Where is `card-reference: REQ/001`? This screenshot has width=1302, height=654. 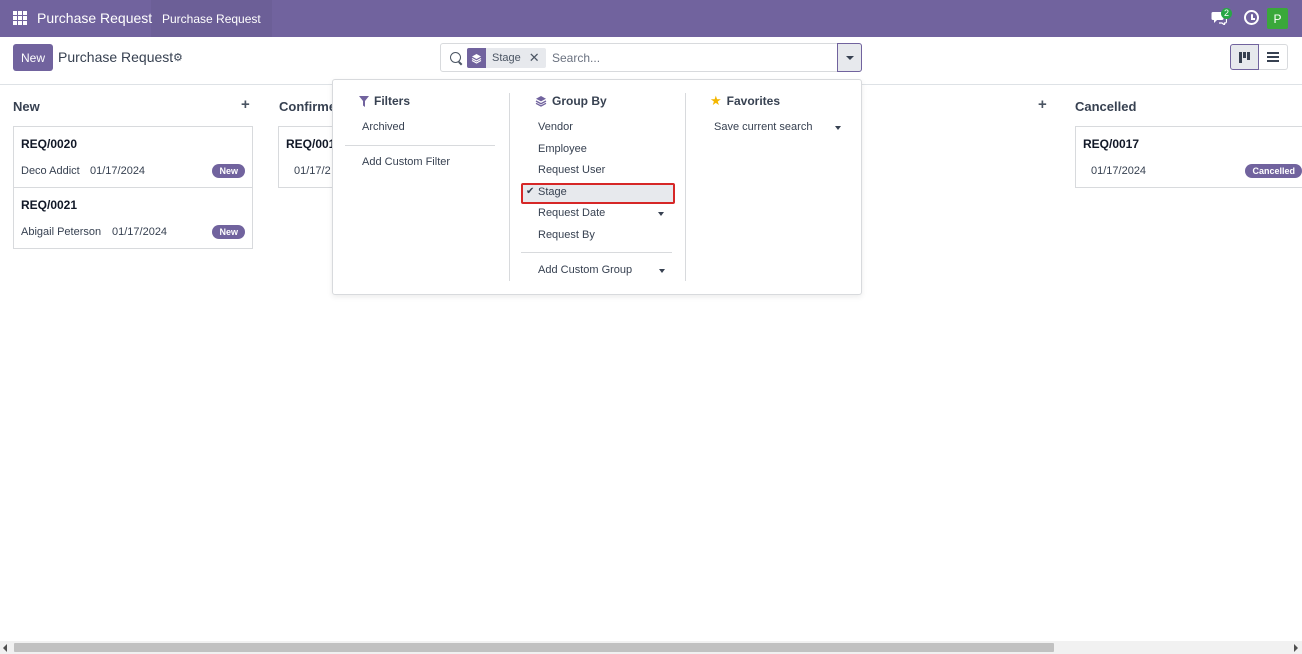
card-reference: REQ/001 is located at coordinates (311, 144).